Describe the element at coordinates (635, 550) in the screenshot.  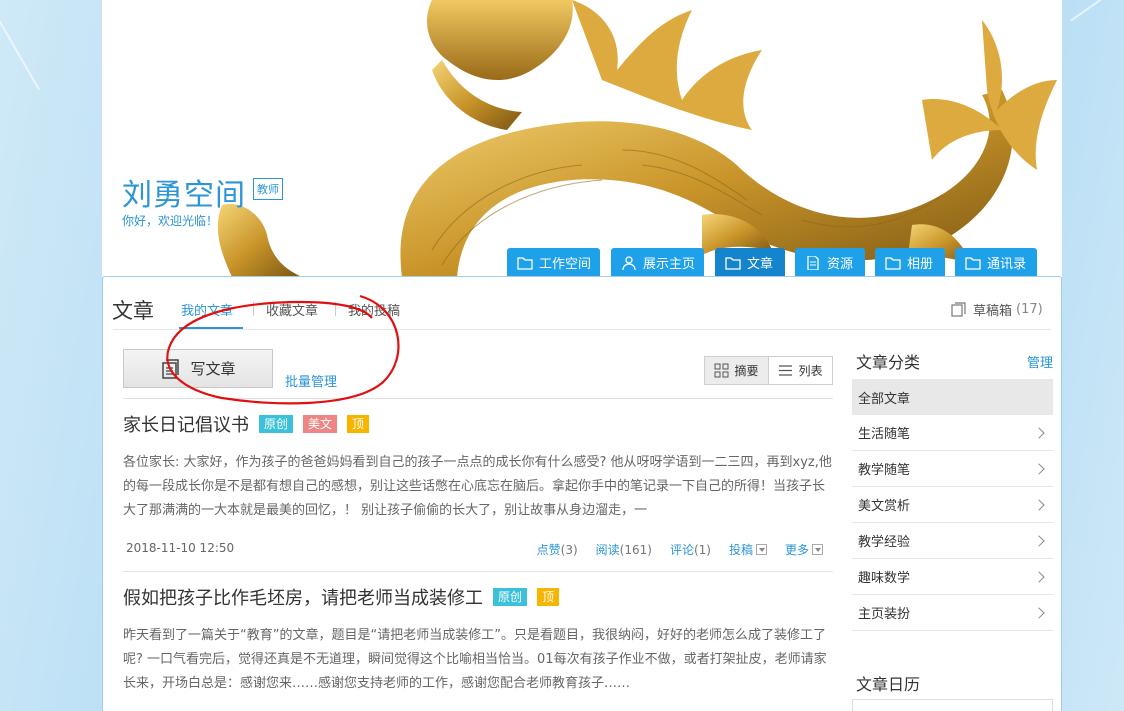
I see `read-count: (161)` at that location.